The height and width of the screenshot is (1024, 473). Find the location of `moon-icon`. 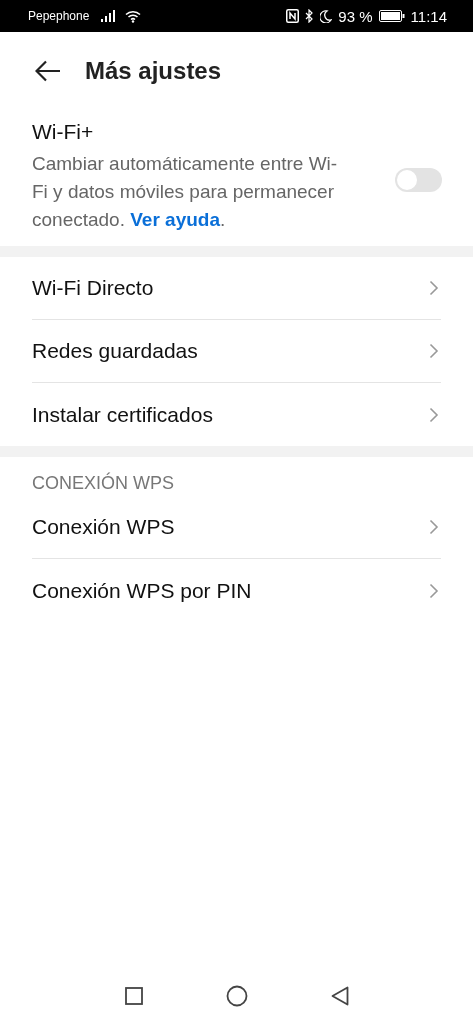

moon-icon is located at coordinates (326, 16).